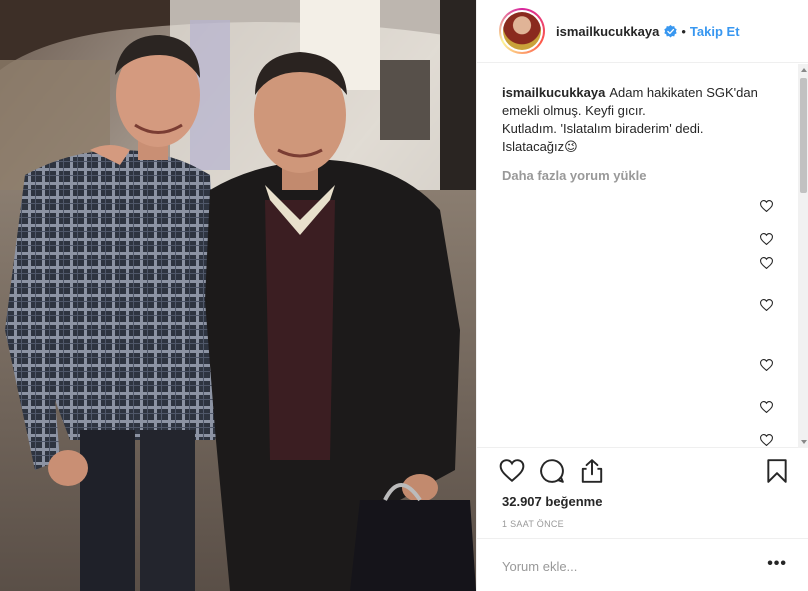  I want to click on comment-input, so click(627, 566).